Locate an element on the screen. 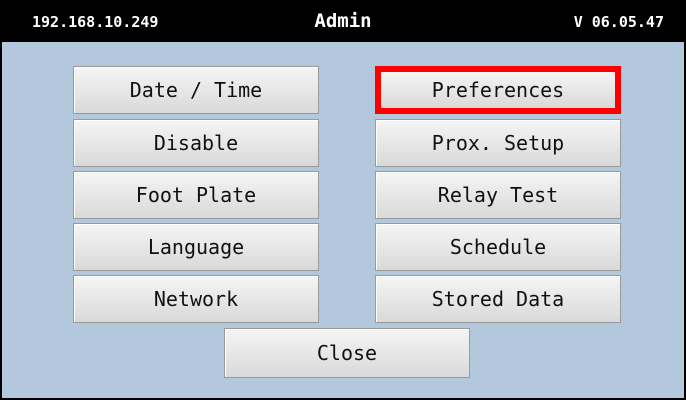 The image size is (686, 400). close-button: Close is located at coordinates (347, 353).